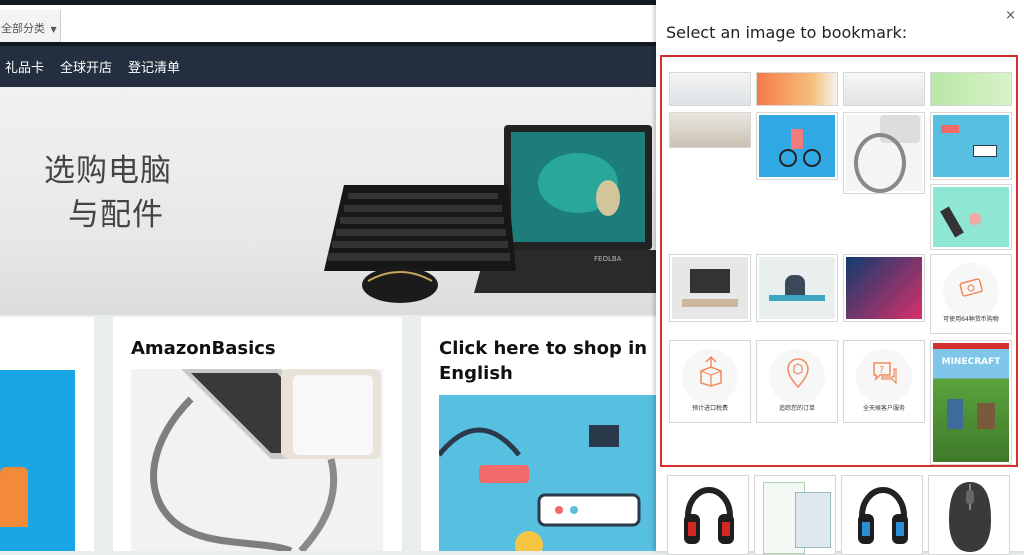 Image resolution: width=1024 pixels, height=555 pixels. Describe the element at coordinates (23, 28) in the screenshot. I see `category-label: 全部分类` at that location.